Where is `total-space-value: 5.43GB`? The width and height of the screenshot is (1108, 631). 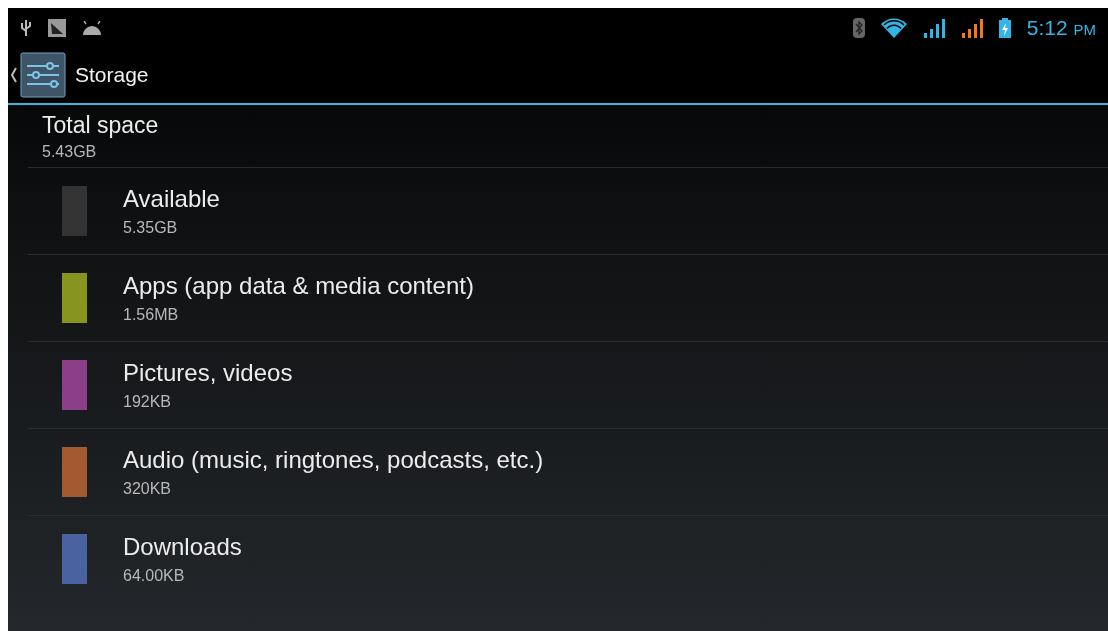 total-space-value: 5.43GB is located at coordinates (70, 151).